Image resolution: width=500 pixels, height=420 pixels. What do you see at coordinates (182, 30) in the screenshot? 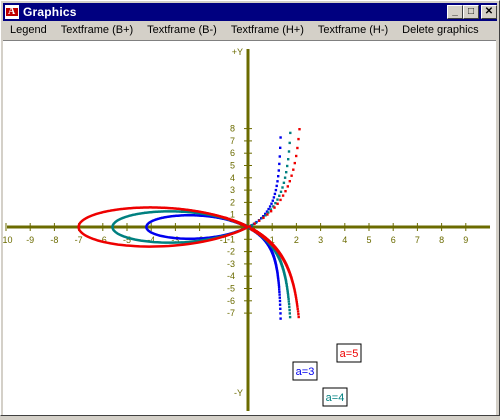
I see `menu-textframe-b-minus: Textframe (B-)` at bounding box center [182, 30].